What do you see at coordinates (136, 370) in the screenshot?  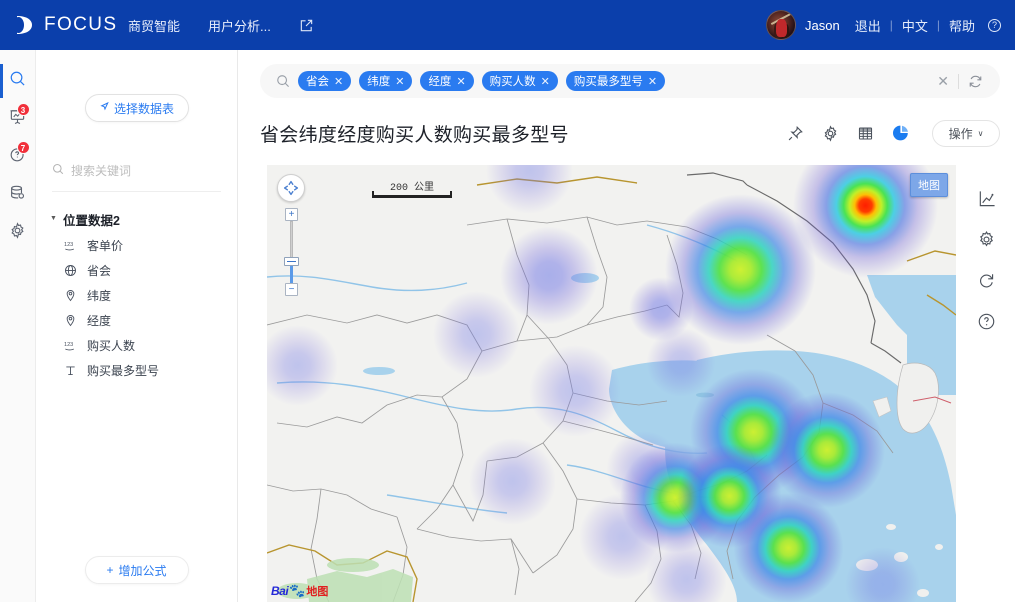 I see `field-item: 购买最多型号` at bounding box center [136, 370].